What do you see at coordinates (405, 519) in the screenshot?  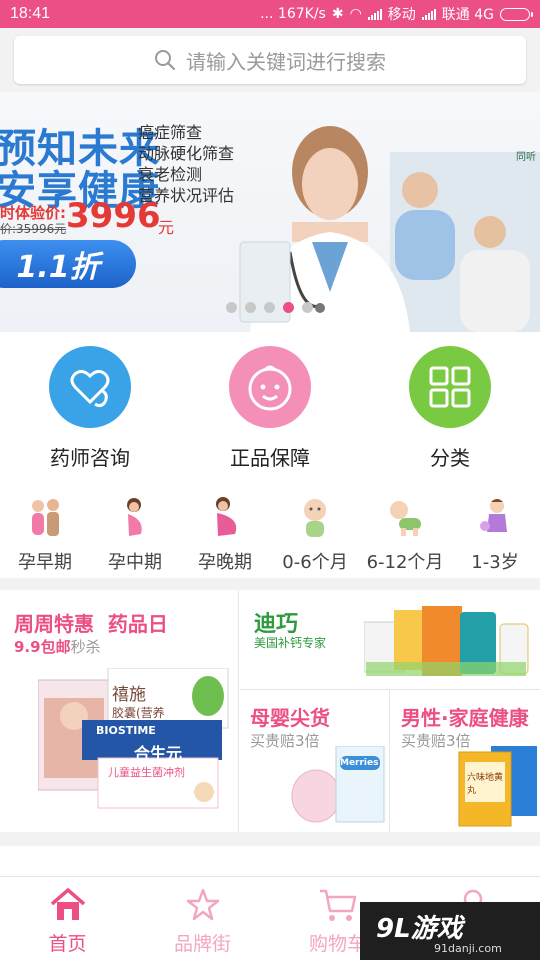 I see `crawling-baby-icon` at bounding box center [405, 519].